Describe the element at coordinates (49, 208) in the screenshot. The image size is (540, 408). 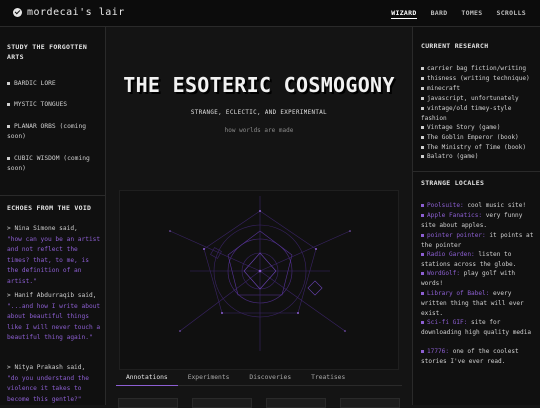
I see `echoes-section-title: ECHOES FROM THE VOID` at that location.